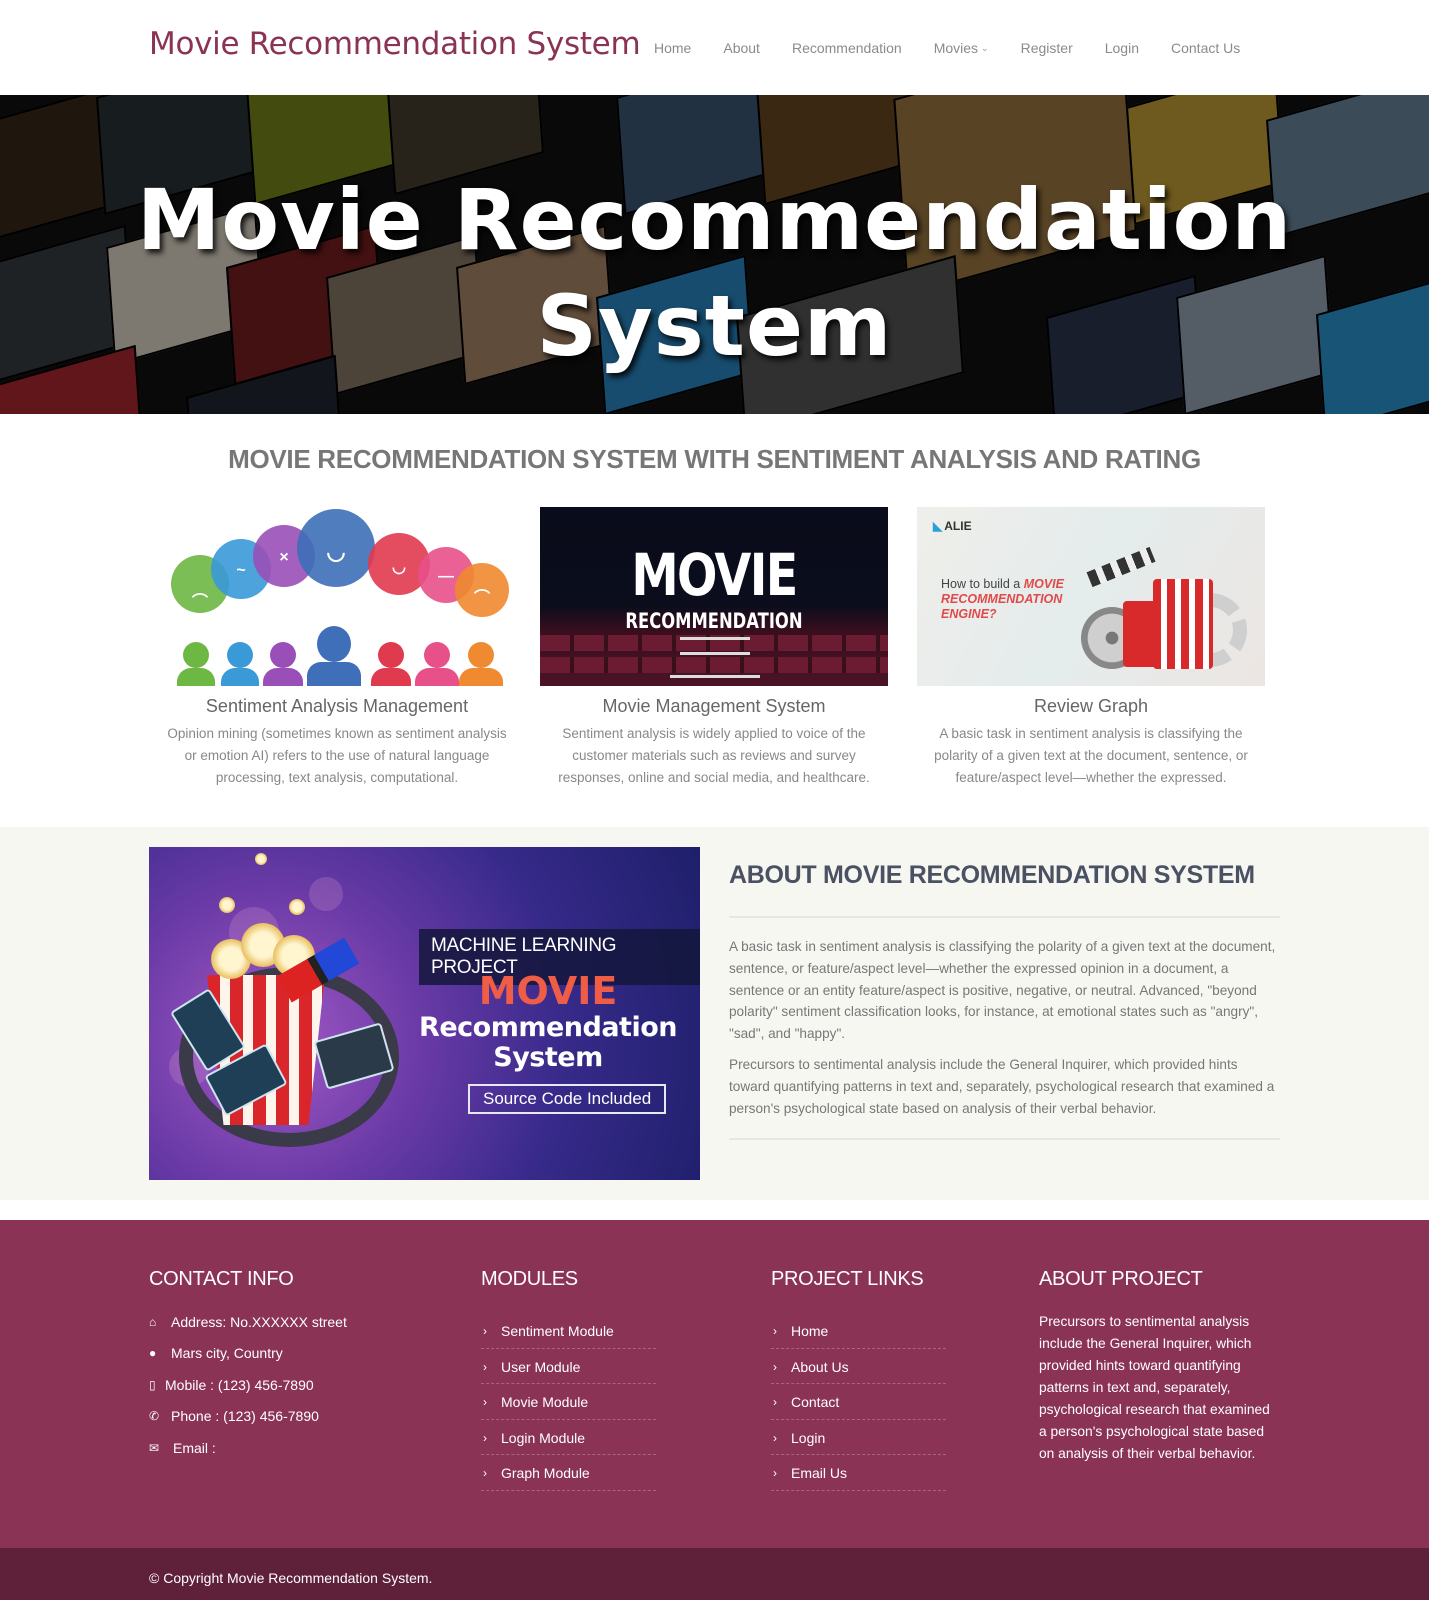 This screenshot has height=1608, width=1429. What do you see at coordinates (548, 1057) in the screenshot?
I see `promo-line2: System` at bounding box center [548, 1057].